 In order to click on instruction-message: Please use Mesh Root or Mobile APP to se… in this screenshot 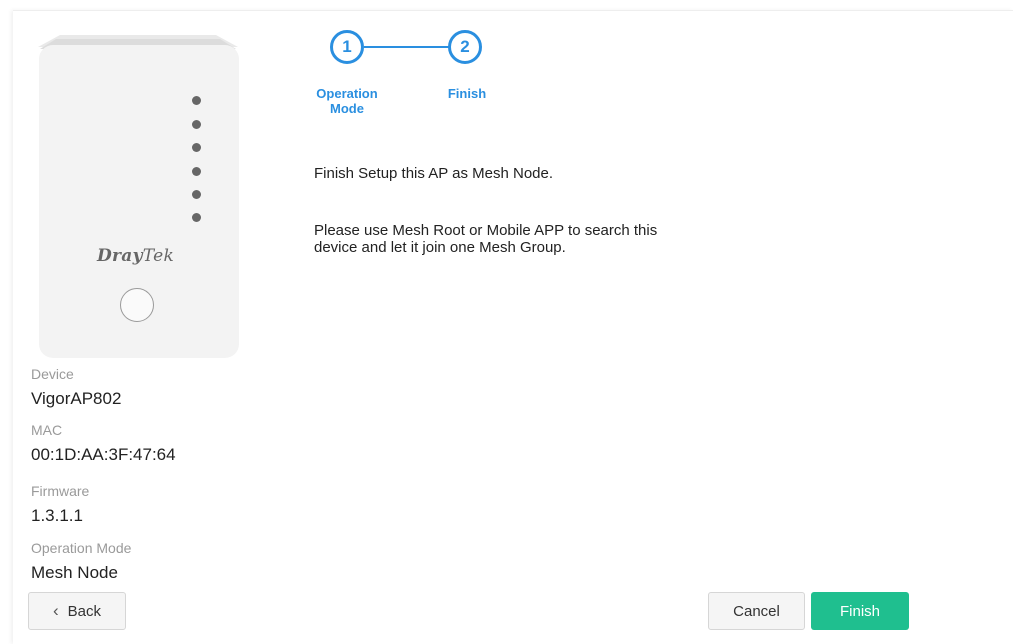, I will do `click(486, 239)`.